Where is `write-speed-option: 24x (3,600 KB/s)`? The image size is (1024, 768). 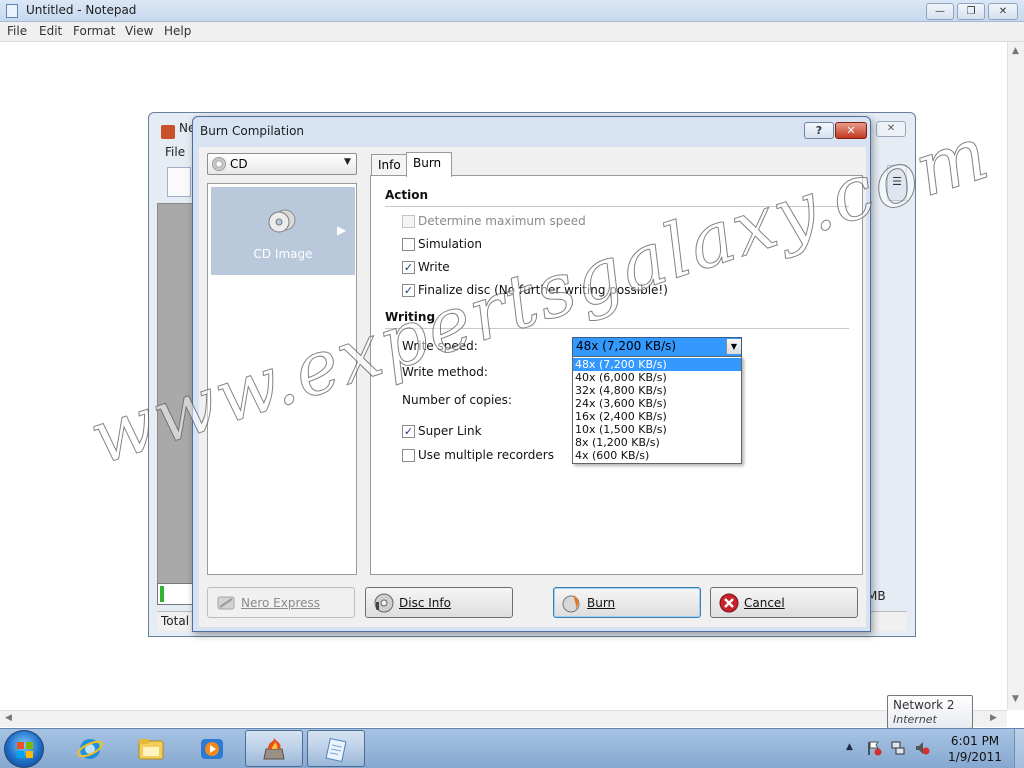 write-speed-option: 24x (3,600 KB/s) is located at coordinates (657, 403).